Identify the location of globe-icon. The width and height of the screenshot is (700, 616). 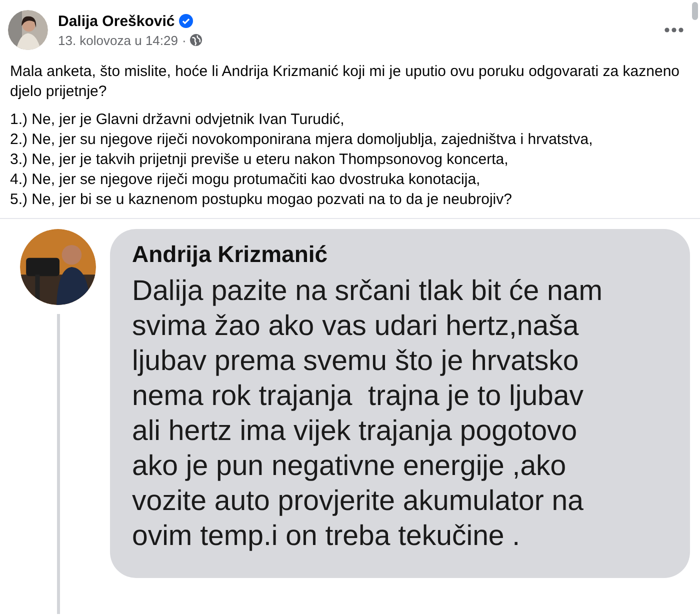
(196, 40).